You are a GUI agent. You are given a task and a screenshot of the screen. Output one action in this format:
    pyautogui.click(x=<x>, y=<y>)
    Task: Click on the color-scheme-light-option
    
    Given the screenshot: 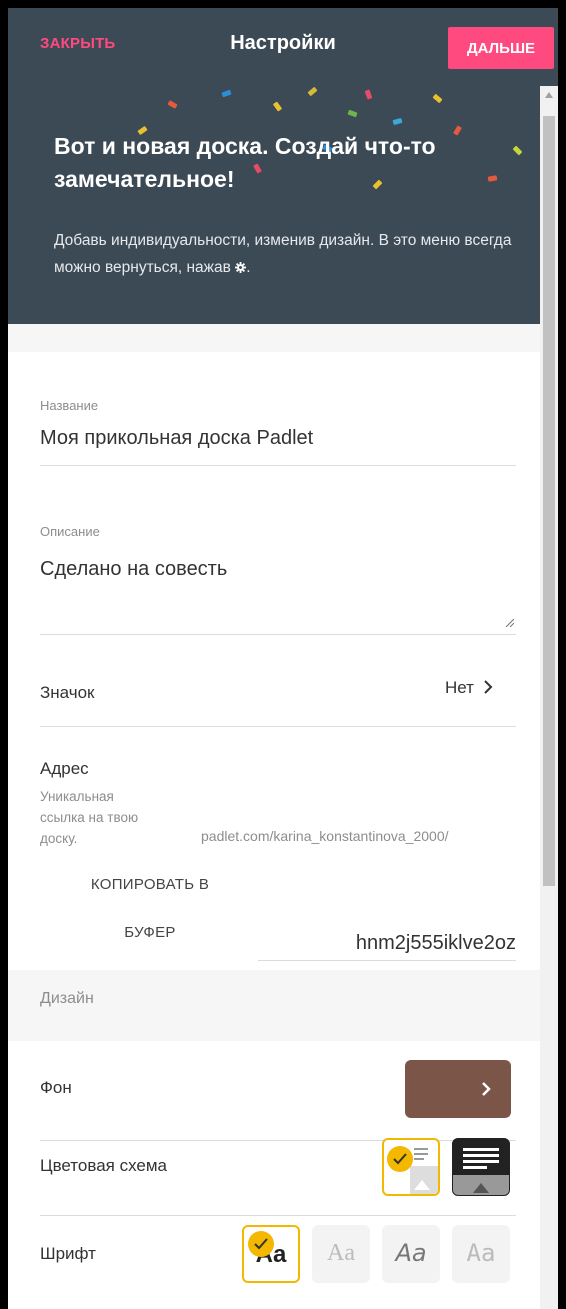 What is the action you would take?
    pyautogui.click(x=411, y=1167)
    